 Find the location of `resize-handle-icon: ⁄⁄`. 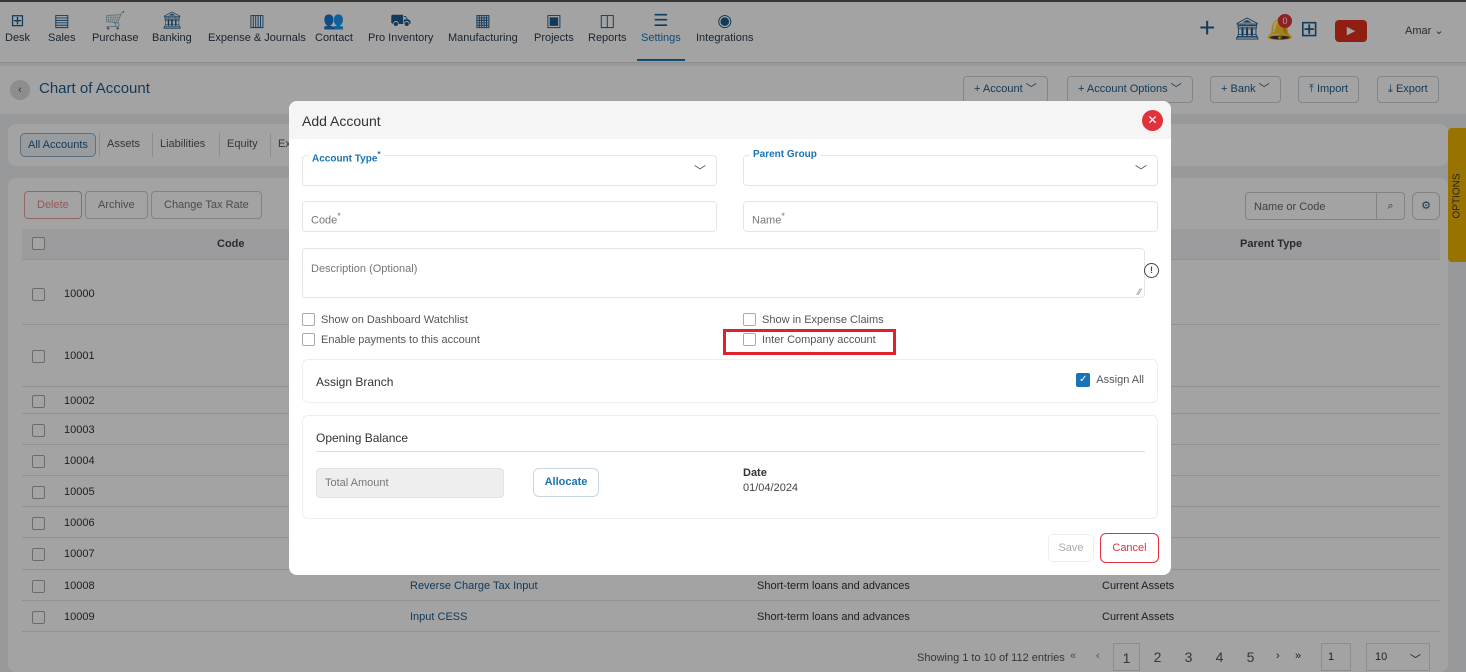

resize-handle-icon: ⁄⁄ is located at coordinates (1139, 292).